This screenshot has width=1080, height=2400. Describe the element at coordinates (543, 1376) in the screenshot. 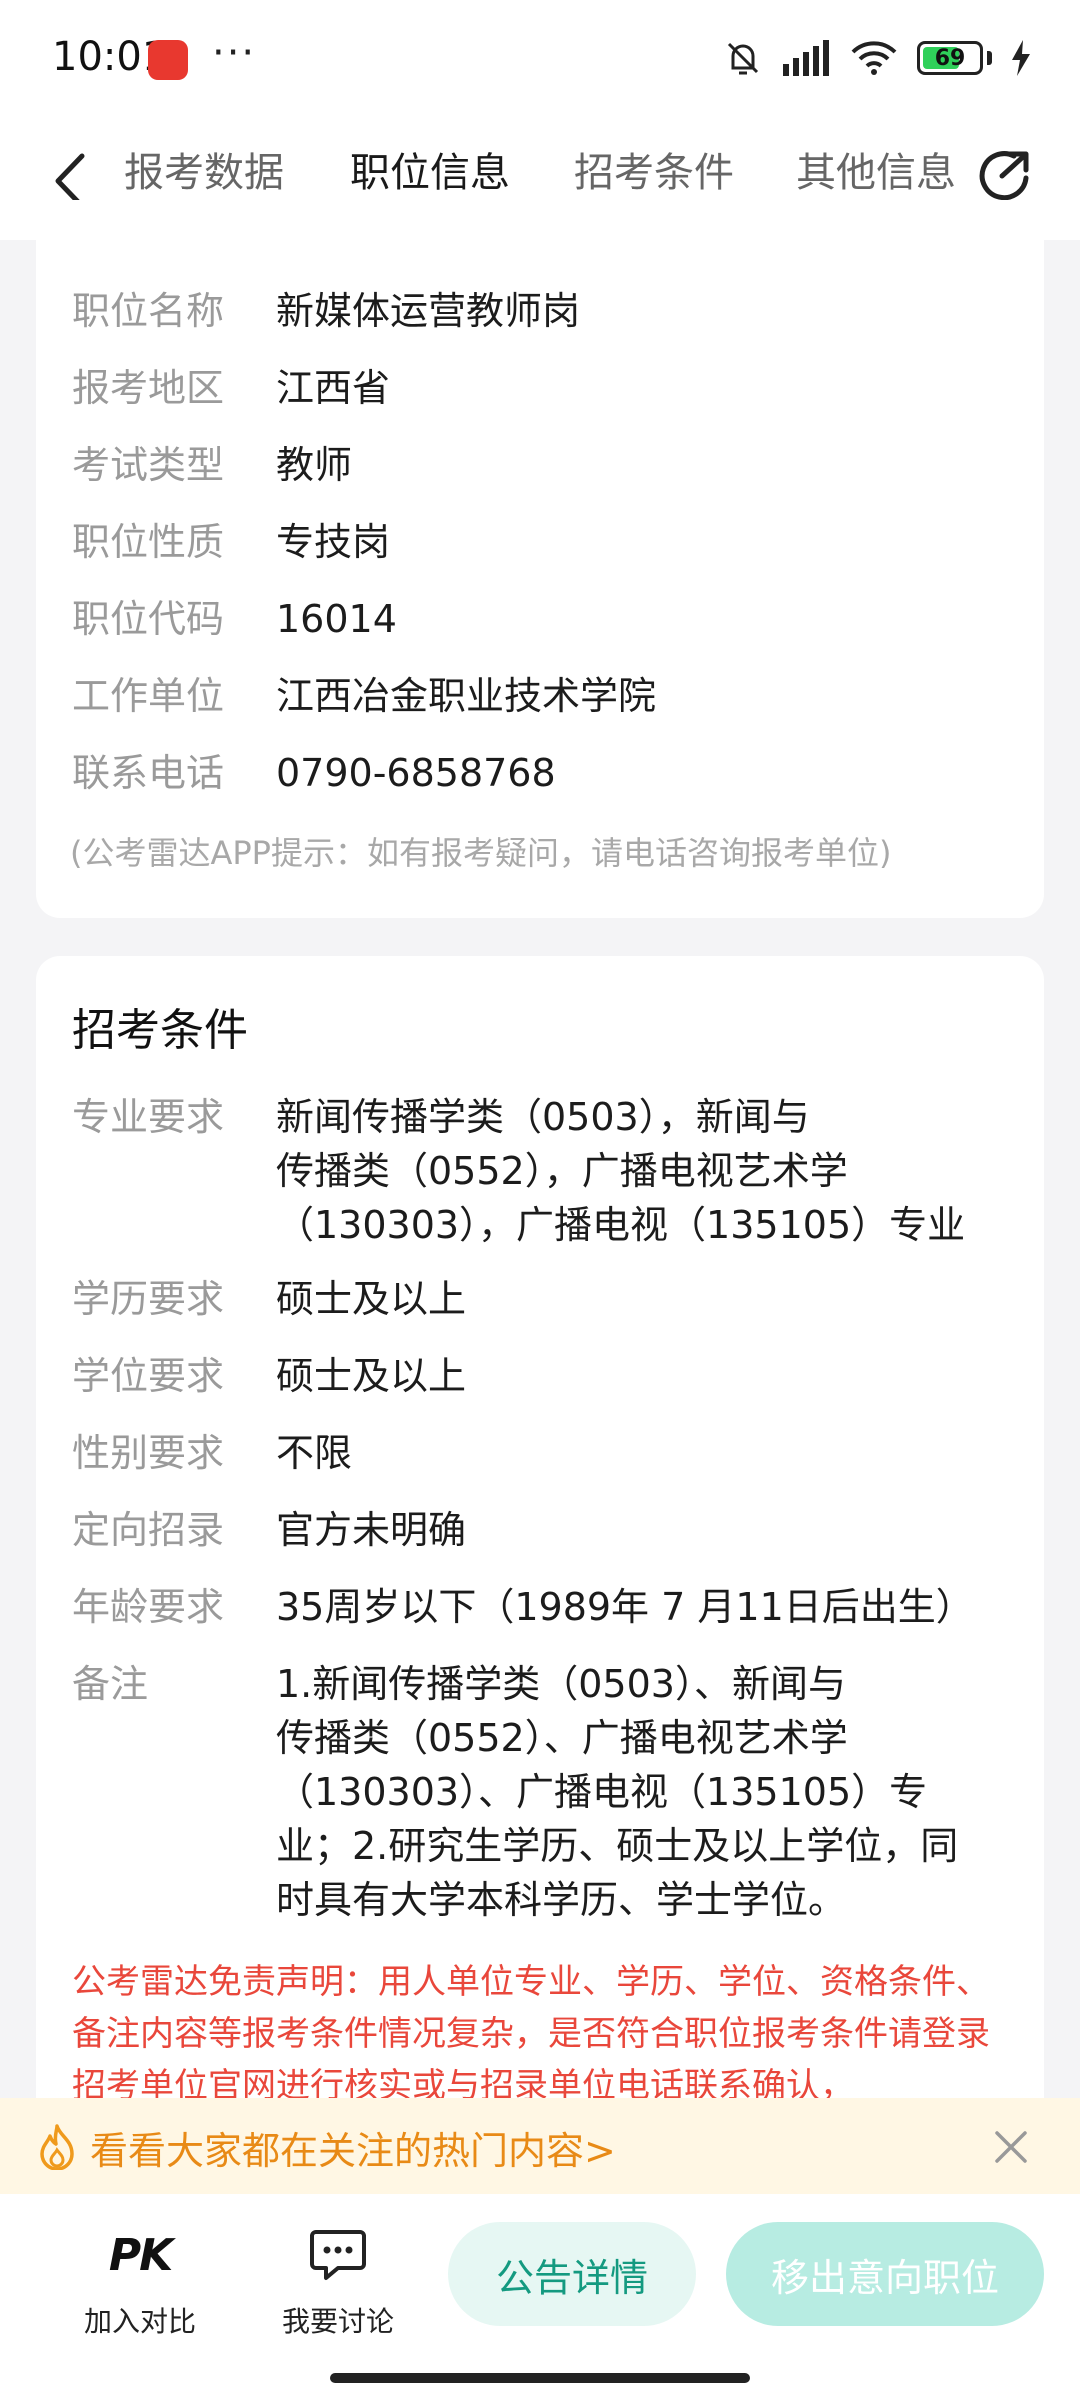

I see `condition-row: 学位要求 硕士及以上` at that location.